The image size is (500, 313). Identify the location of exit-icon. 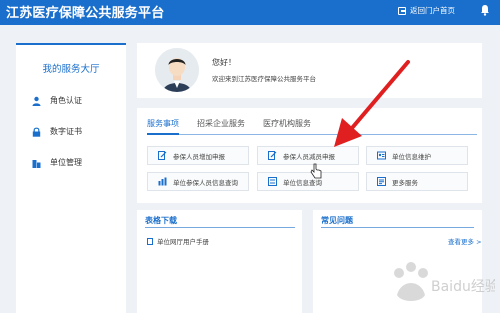
(402, 10).